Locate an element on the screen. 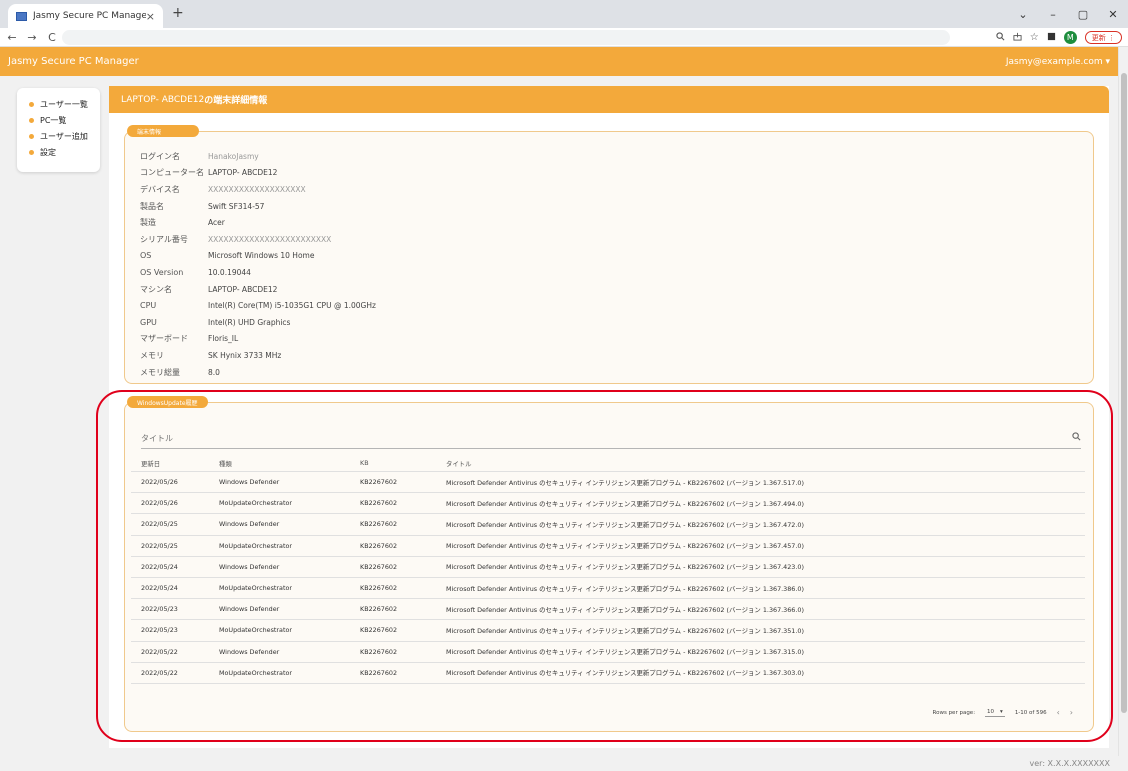  sidebar-item-user-list: ユーザー一覧 is located at coordinates (64, 104).